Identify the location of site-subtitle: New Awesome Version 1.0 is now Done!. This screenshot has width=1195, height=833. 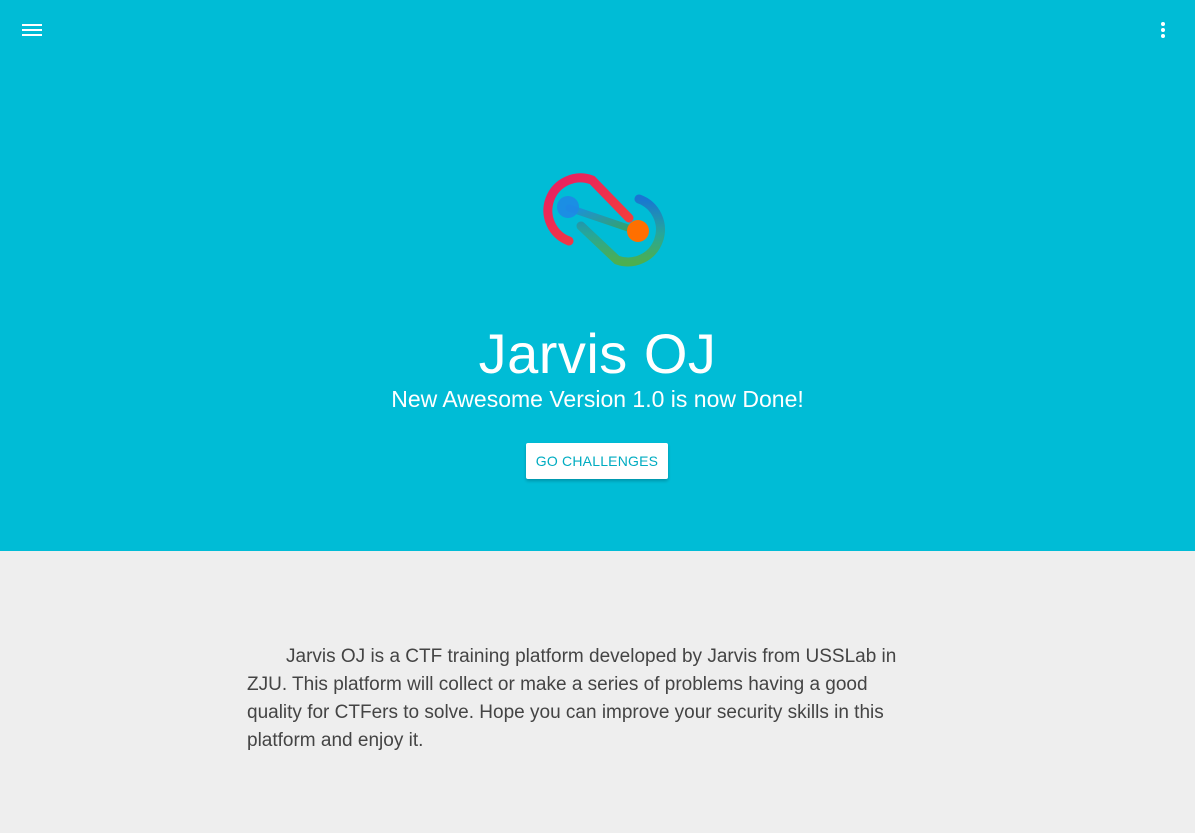
(597, 399).